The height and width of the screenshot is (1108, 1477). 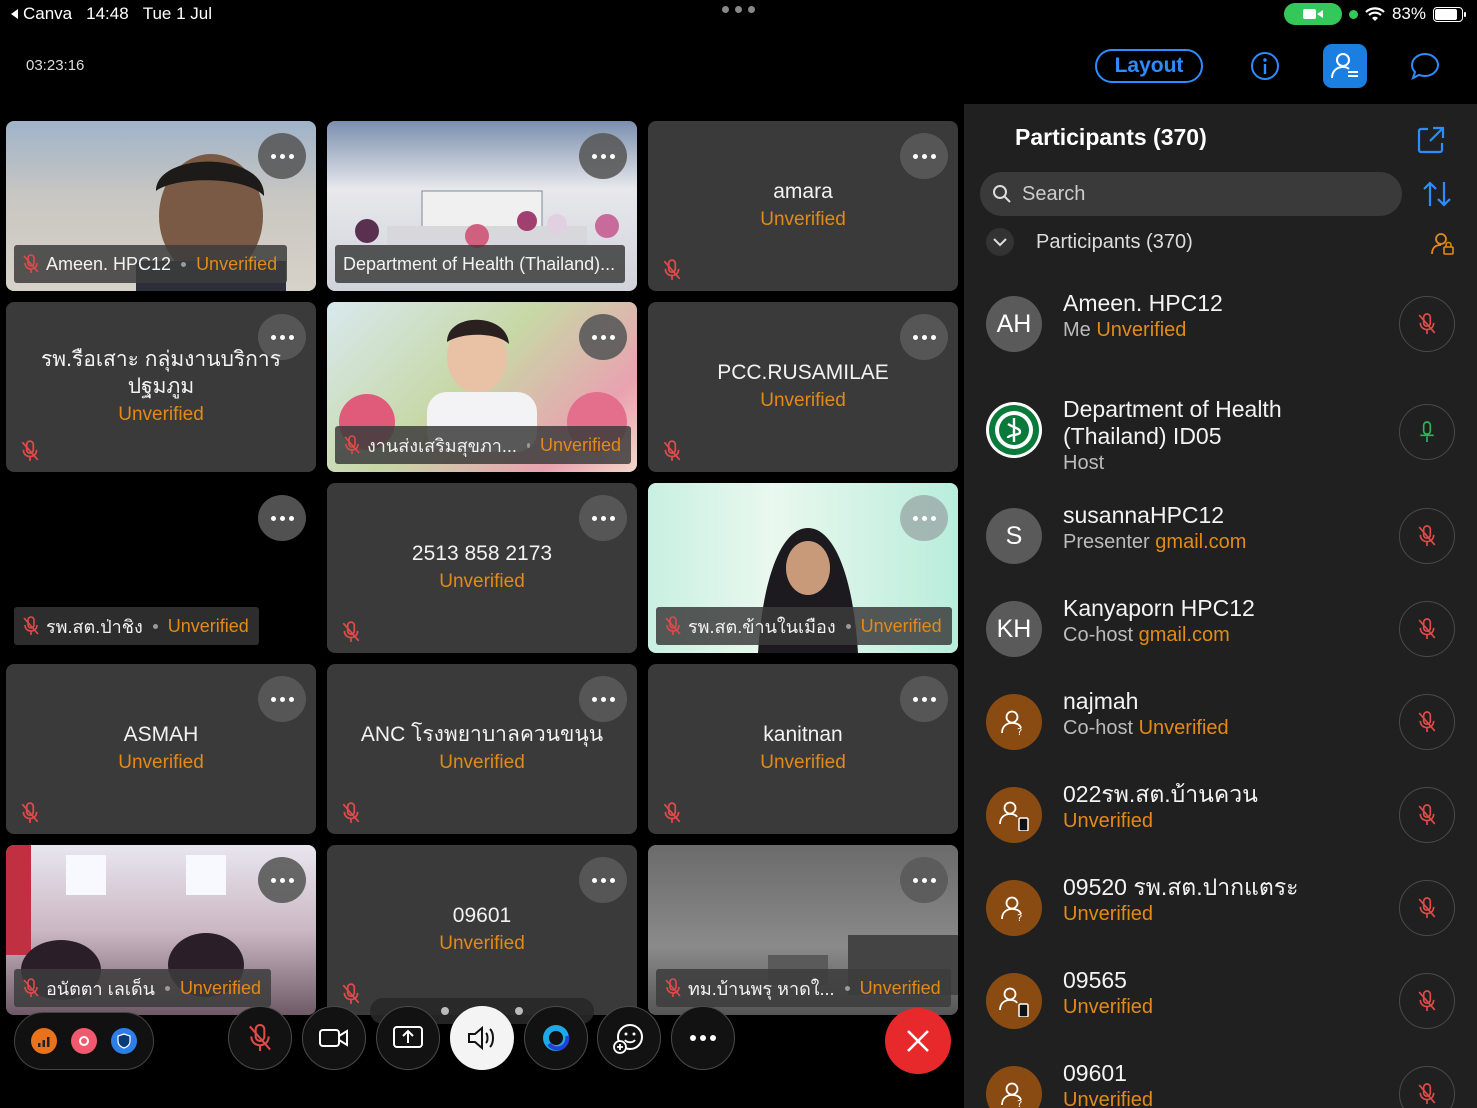 I want to click on back-to-app-link: Canva, so click(x=41, y=14).